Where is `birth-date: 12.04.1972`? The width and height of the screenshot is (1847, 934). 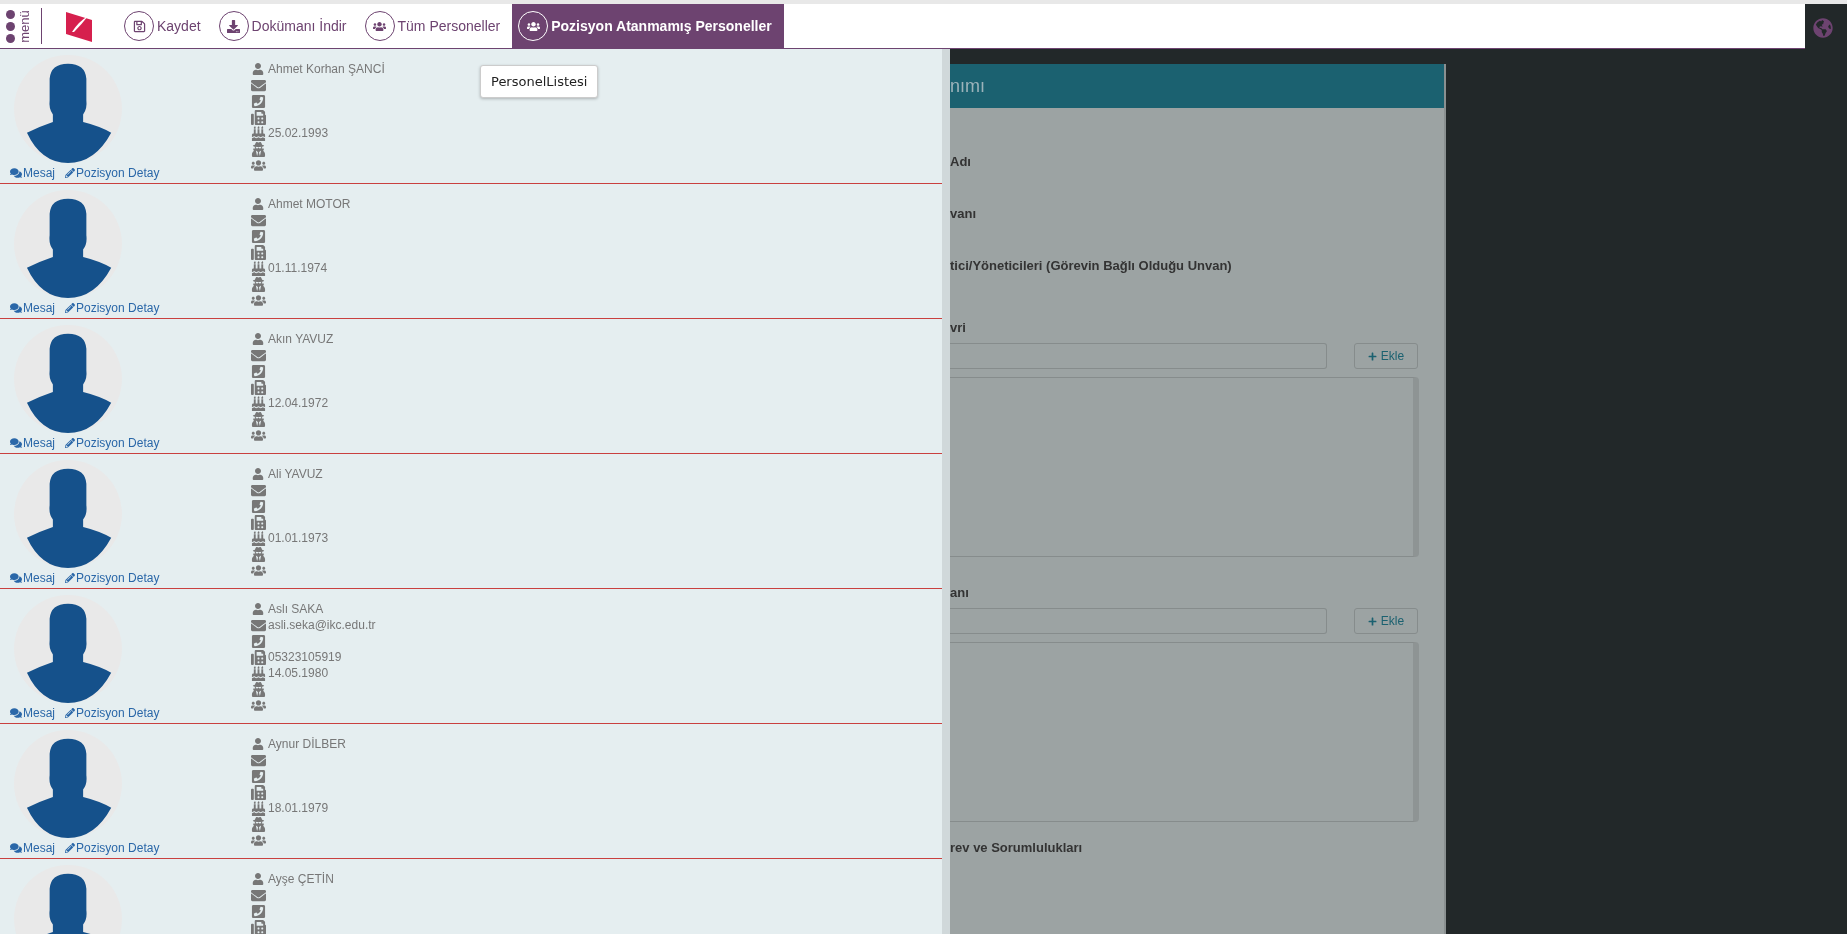 birth-date: 12.04.1972 is located at coordinates (298, 403).